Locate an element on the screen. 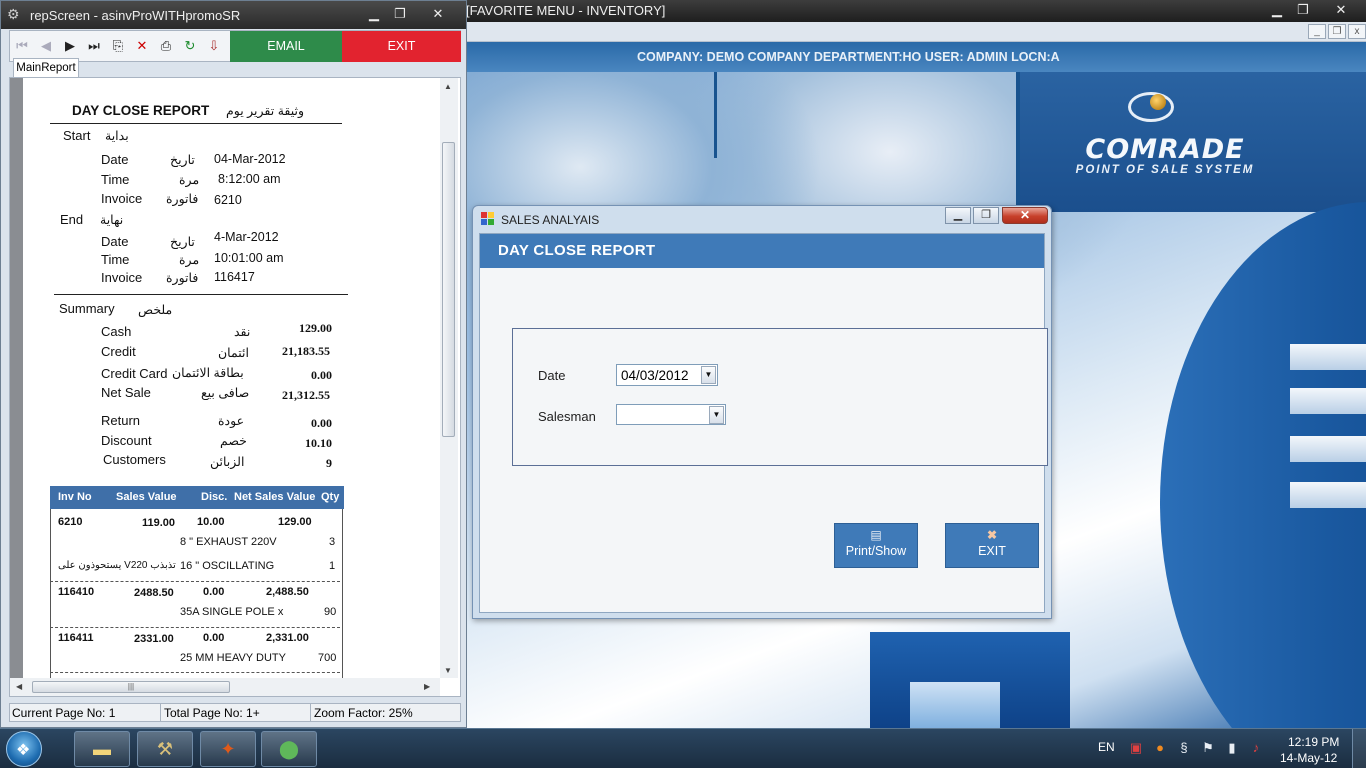  date-picker: 04/03/2012 ▼ is located at coordinates (667, 375).